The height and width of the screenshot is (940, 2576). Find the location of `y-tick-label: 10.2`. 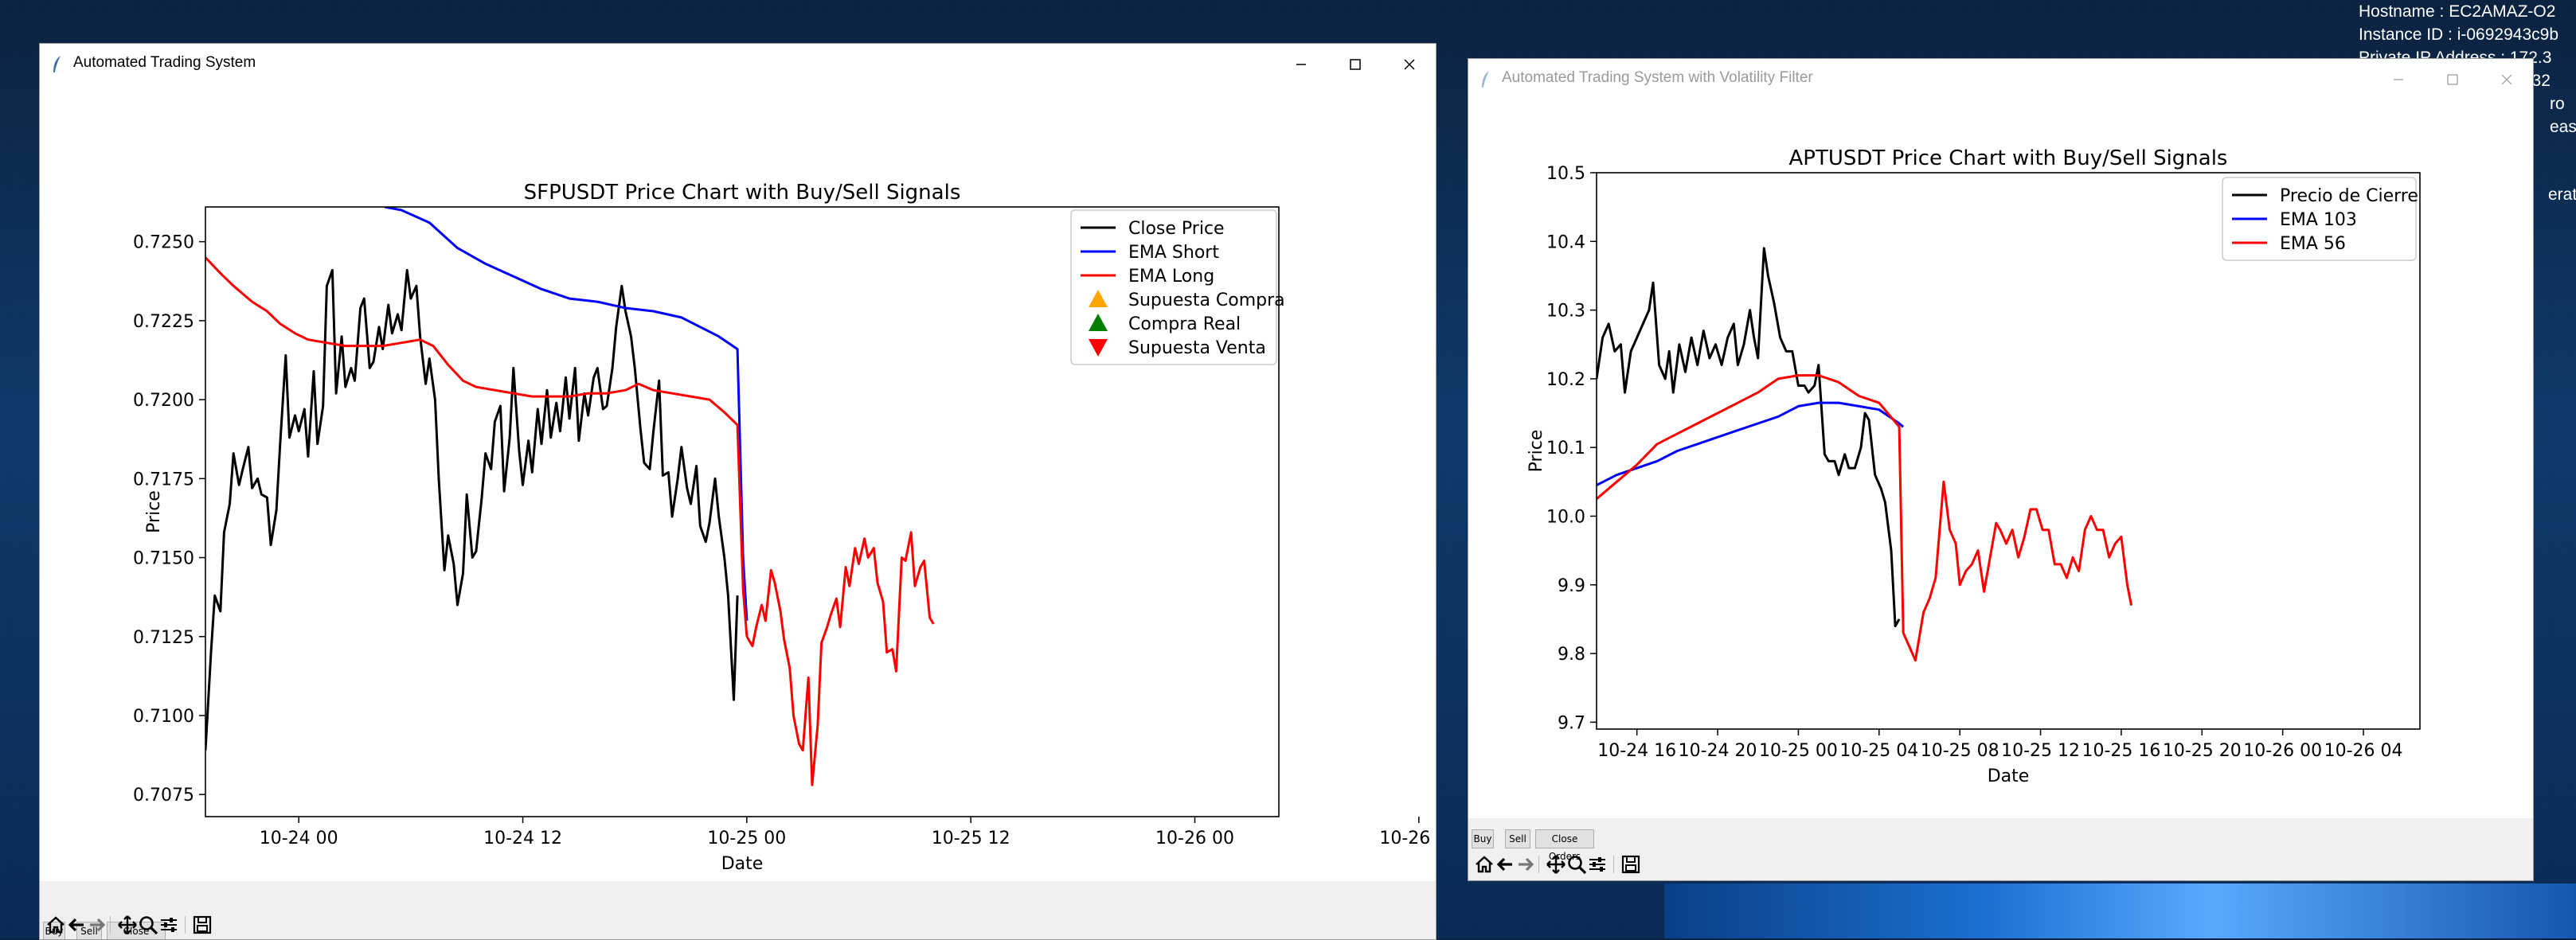

y-tick-label: 10.2 is located at coordinates (1565, 380).